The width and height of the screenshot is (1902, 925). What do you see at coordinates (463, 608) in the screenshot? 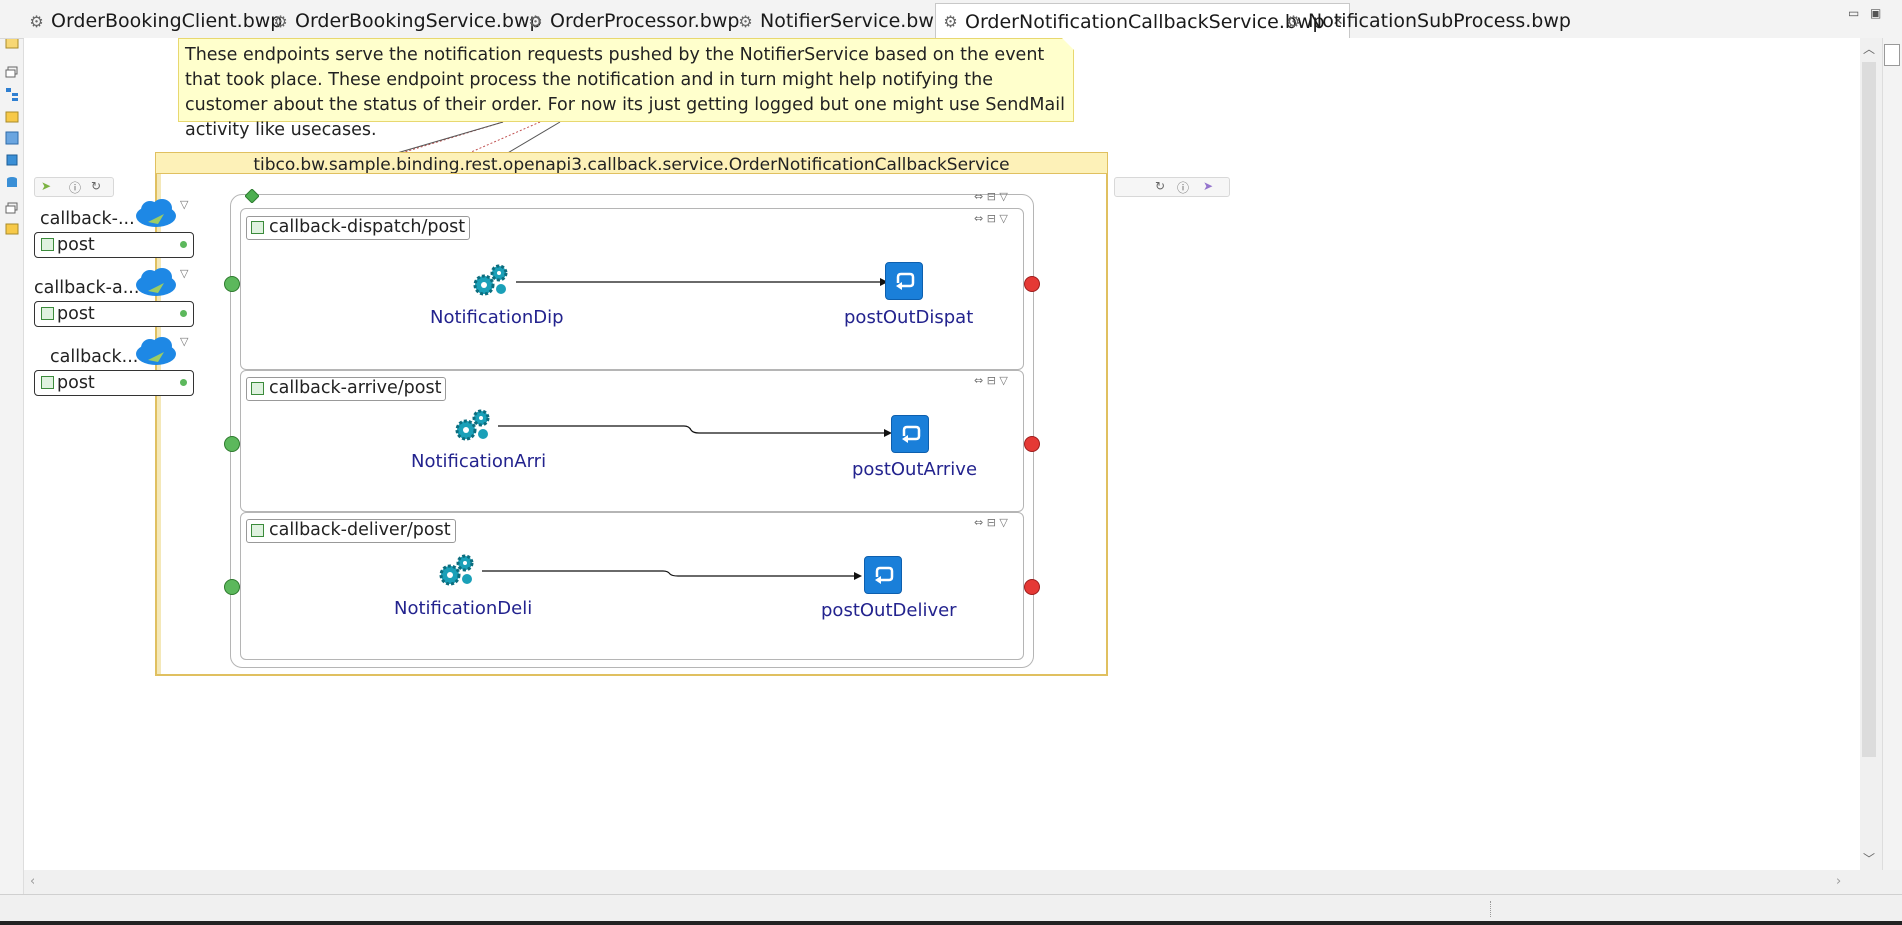
I see `activity-label: NotificationDeli` at bounding box center [463, 608].